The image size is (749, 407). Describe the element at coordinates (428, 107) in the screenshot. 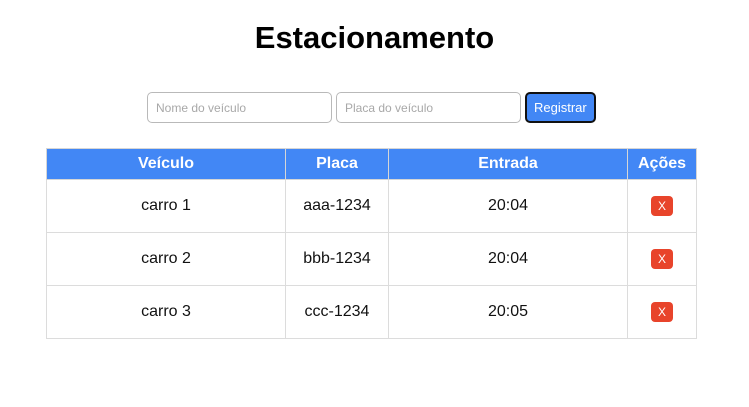

I see `vehicle-plate-input` at that location.